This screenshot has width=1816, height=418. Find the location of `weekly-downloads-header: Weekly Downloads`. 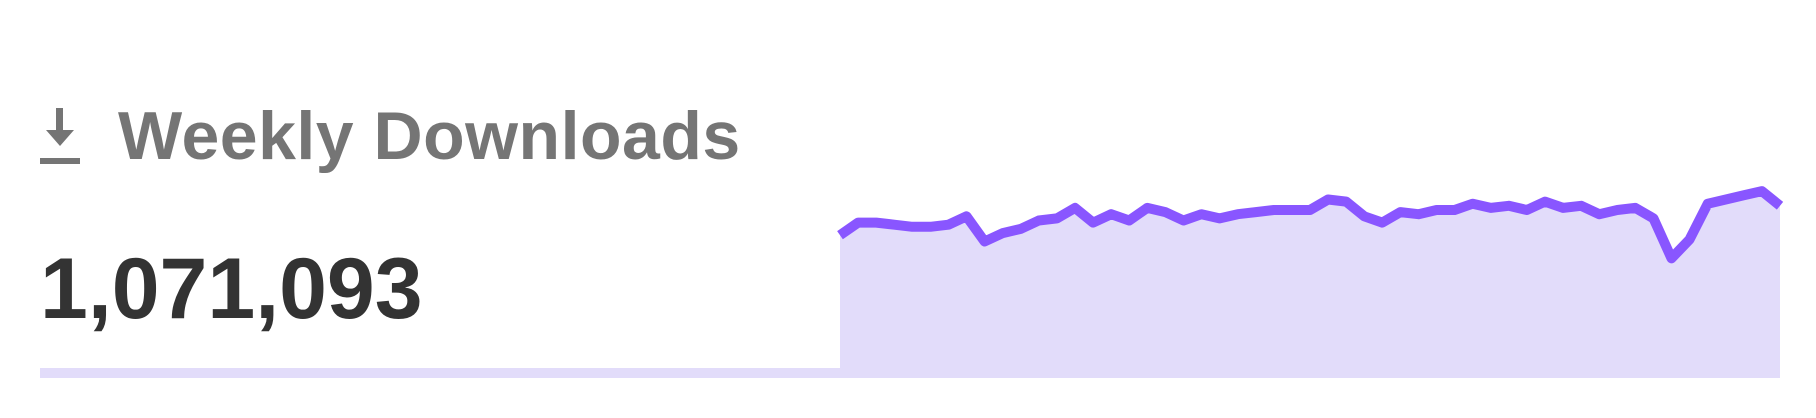

weekly-downloads-header: Weekly Downloads is located at coordinates (390, 136).